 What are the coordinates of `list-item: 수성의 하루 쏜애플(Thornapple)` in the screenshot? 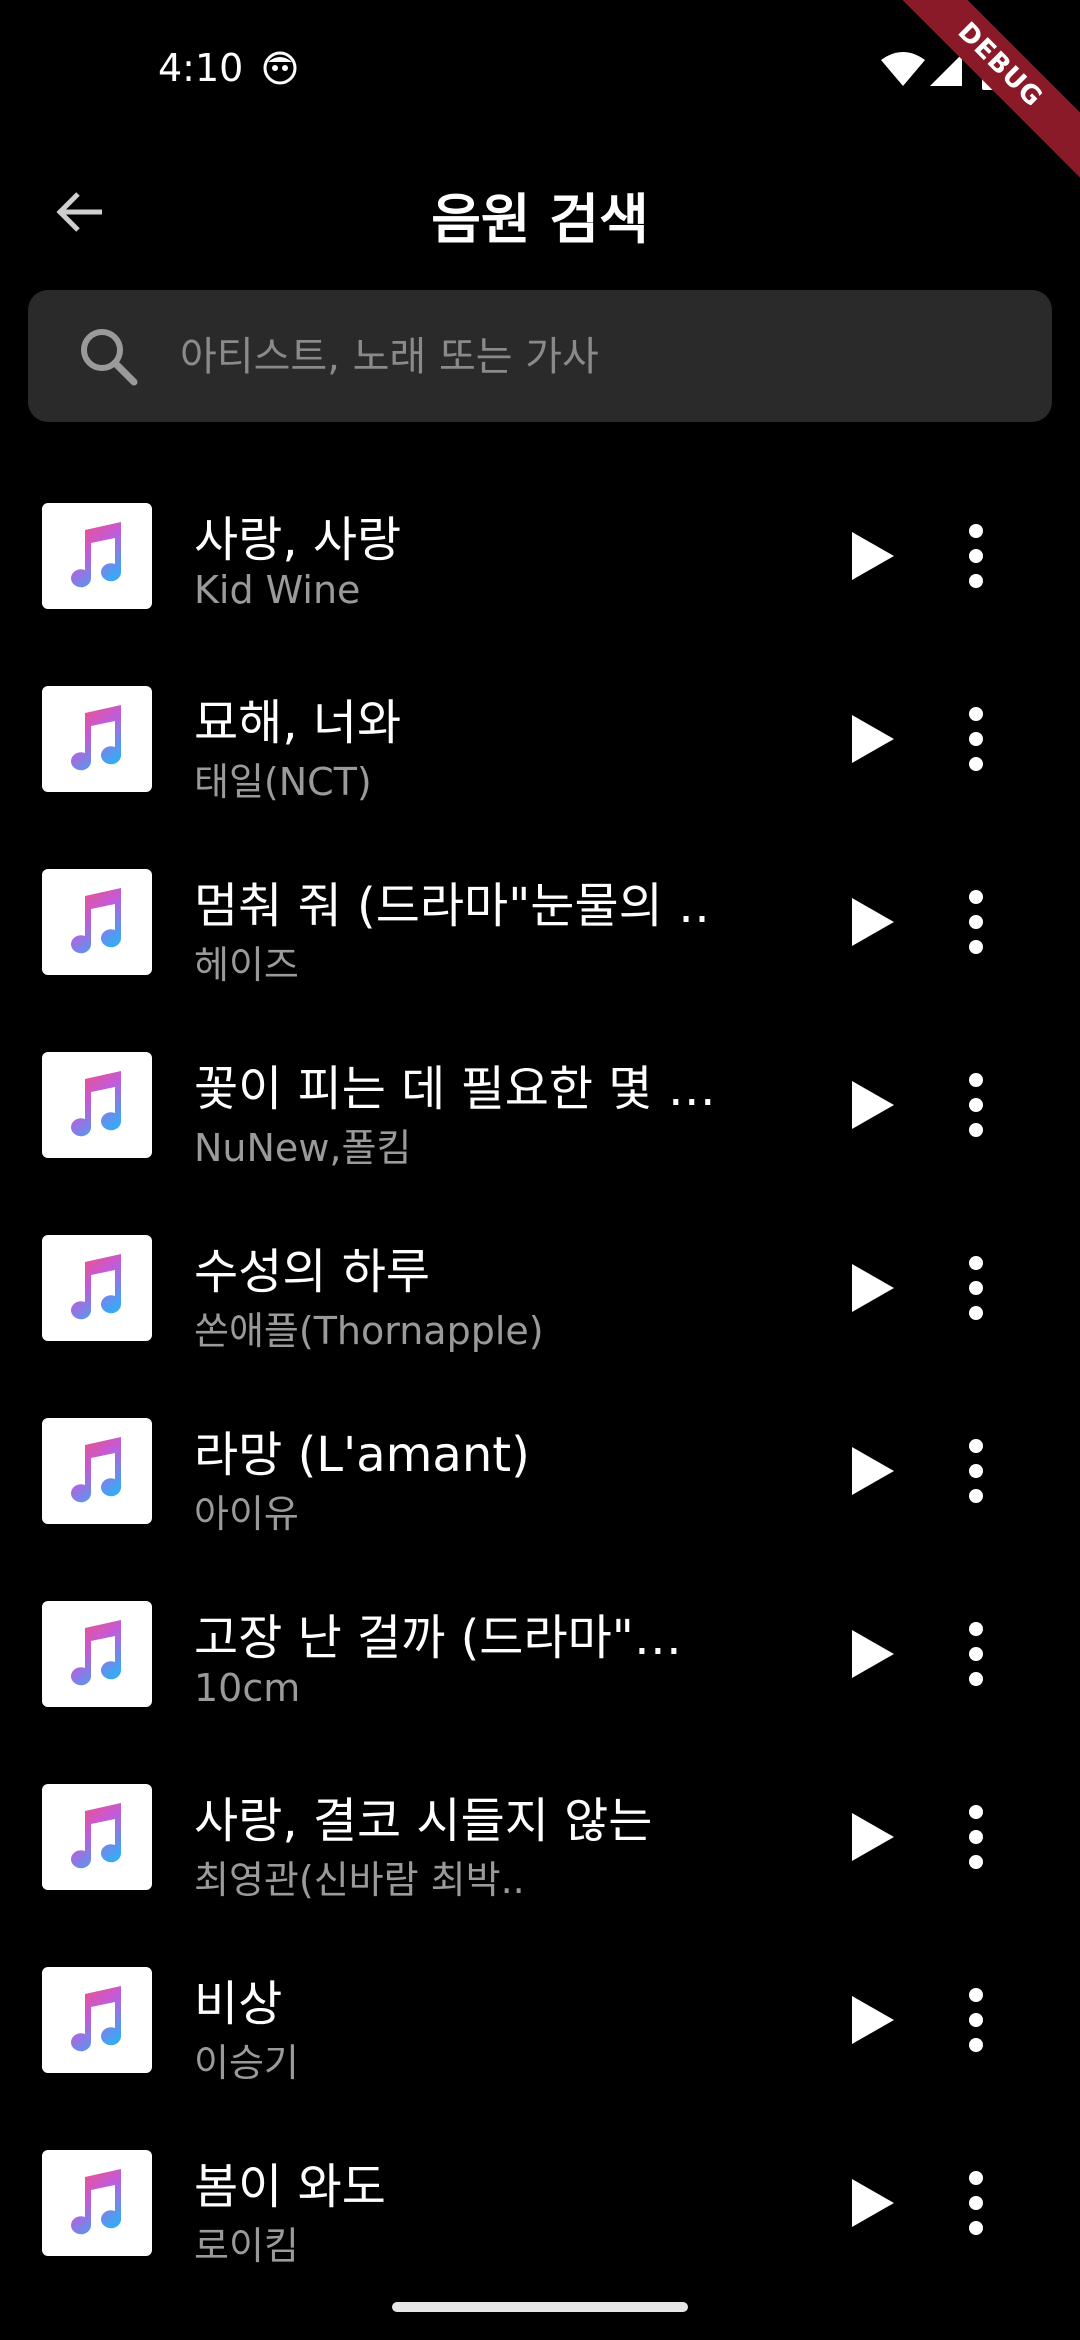 It's located at (540, 1293).